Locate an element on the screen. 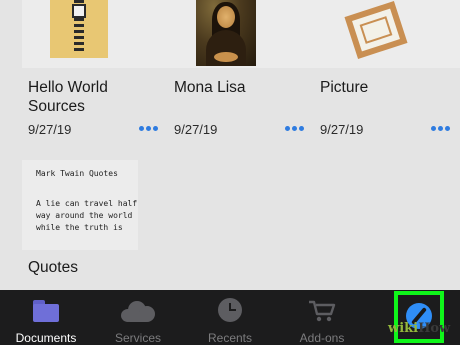  folder-icon is located at coordinates (46, 311).